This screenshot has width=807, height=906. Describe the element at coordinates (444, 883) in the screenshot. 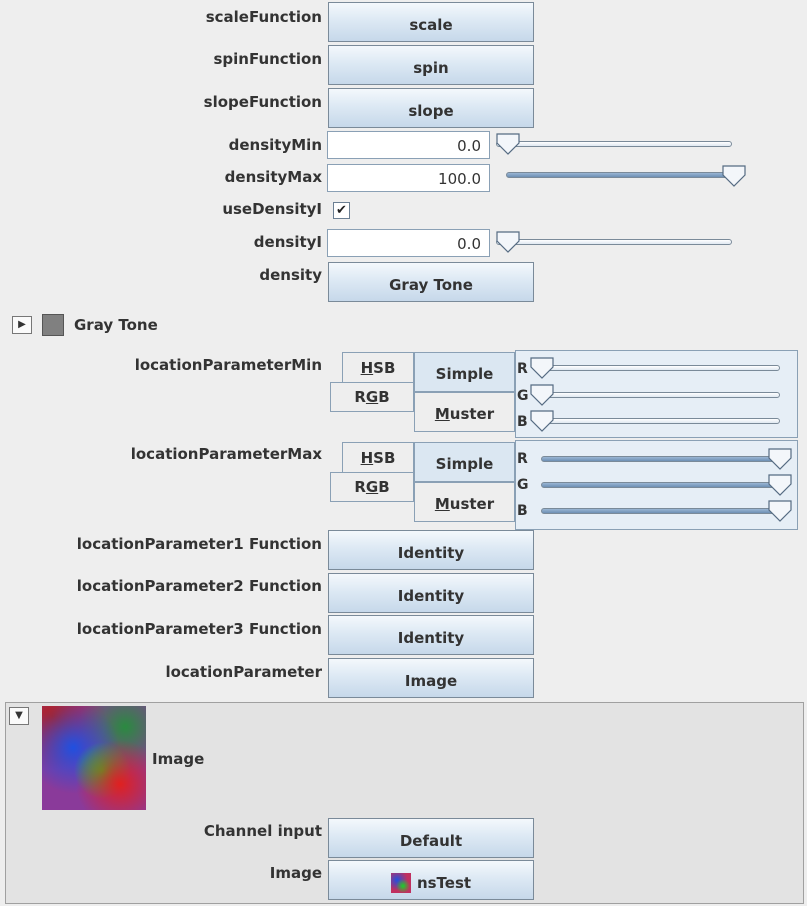

I see `image-button-label: nsTest` at that location.